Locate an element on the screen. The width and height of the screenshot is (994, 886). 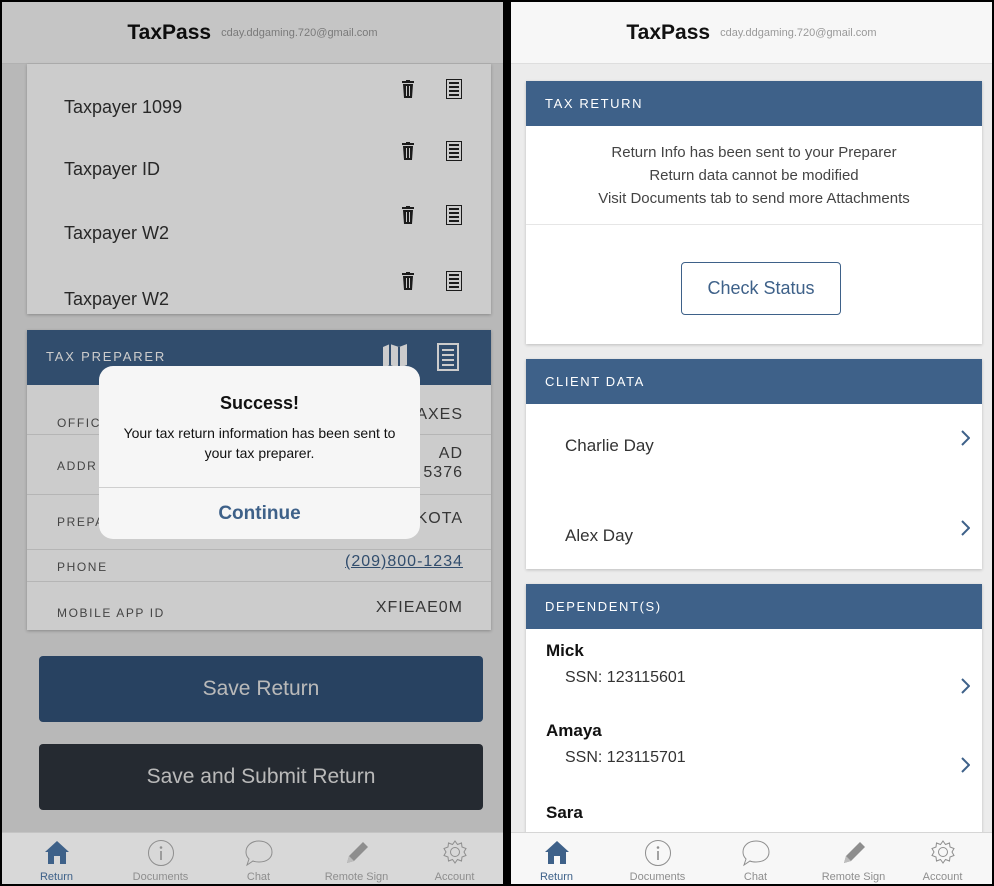
divider is located at coordinates (754, 224).